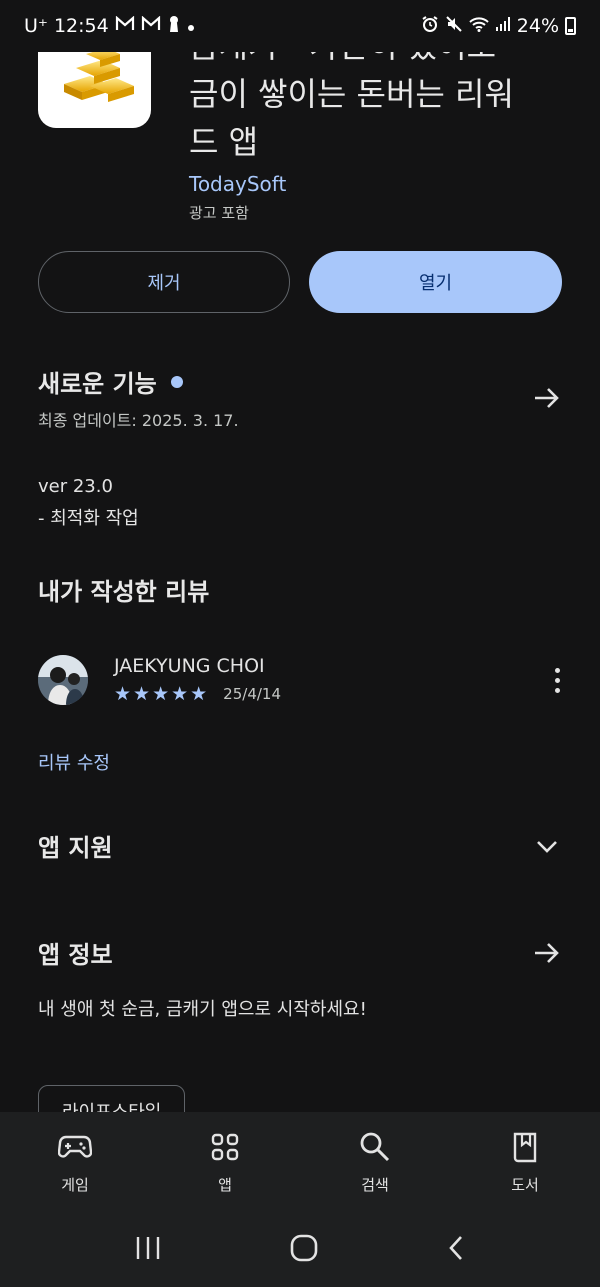 This screenshot has width=600, height=1287. What do you see at coordinates (63, 680) in the screenshot?
I see `avatar` at bounding box center [63, 680].